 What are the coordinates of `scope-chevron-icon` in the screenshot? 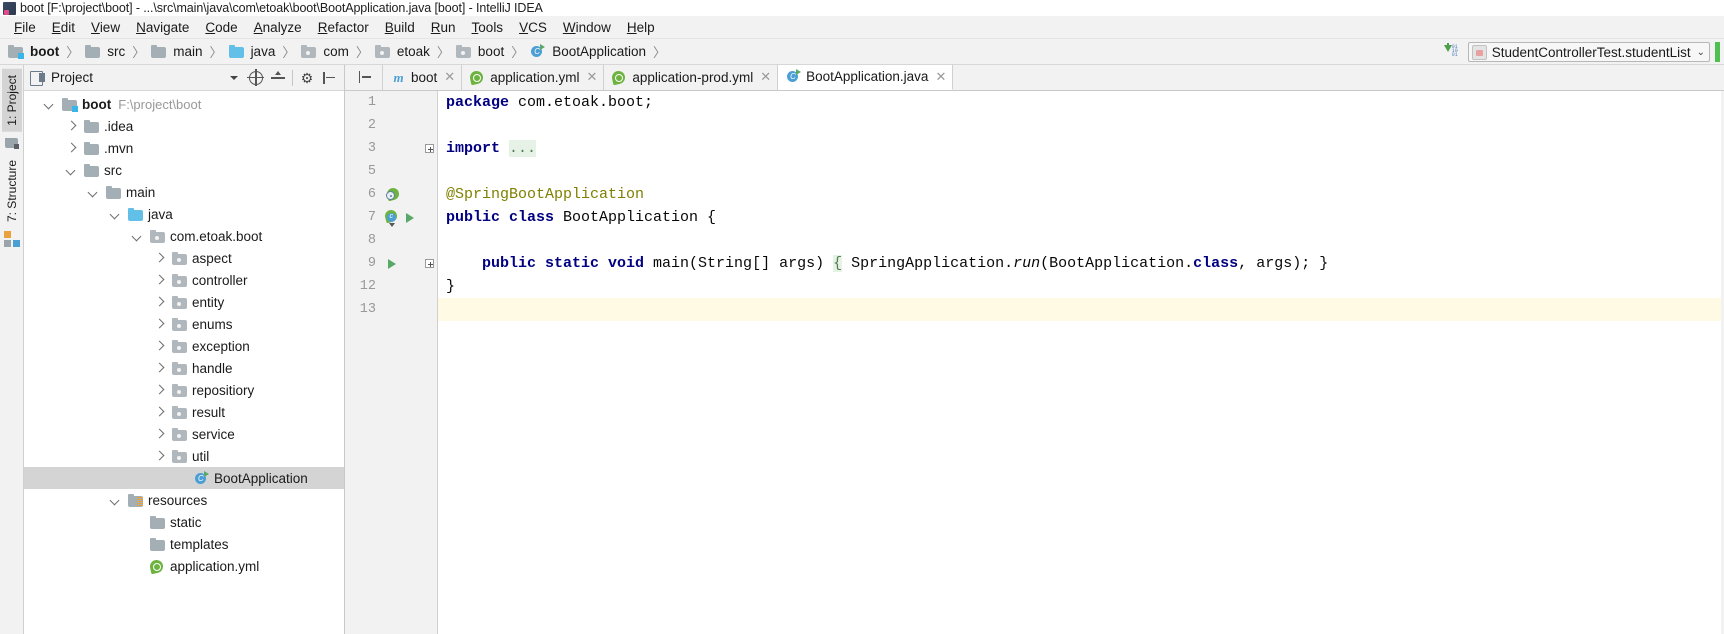 It's located at (234, 78).